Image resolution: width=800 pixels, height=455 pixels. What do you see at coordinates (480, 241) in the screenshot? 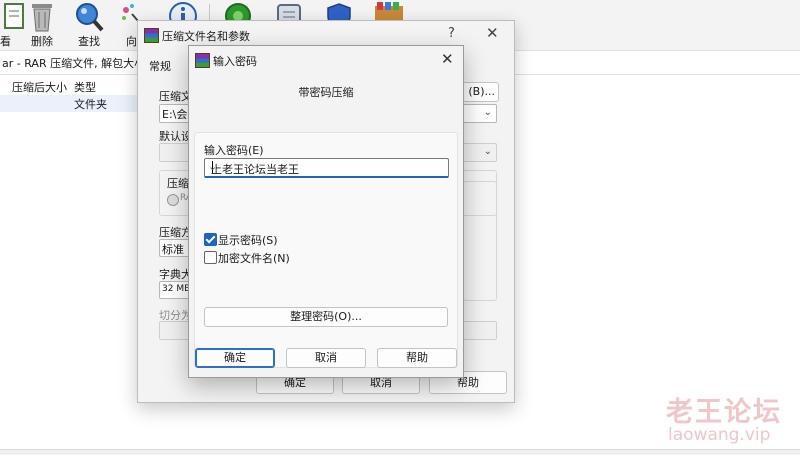
I see `options-group` at bounding box center [480, 241].